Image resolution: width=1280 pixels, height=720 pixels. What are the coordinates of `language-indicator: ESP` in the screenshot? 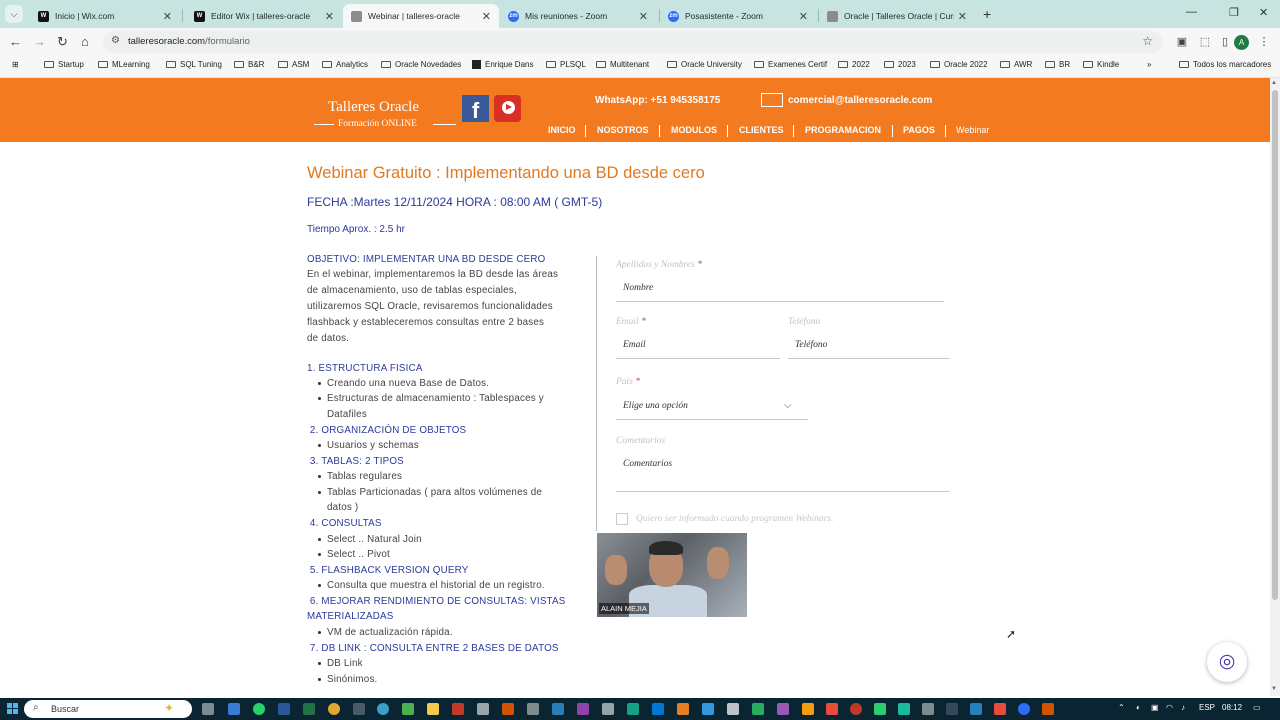 It's located at (1207, 707).